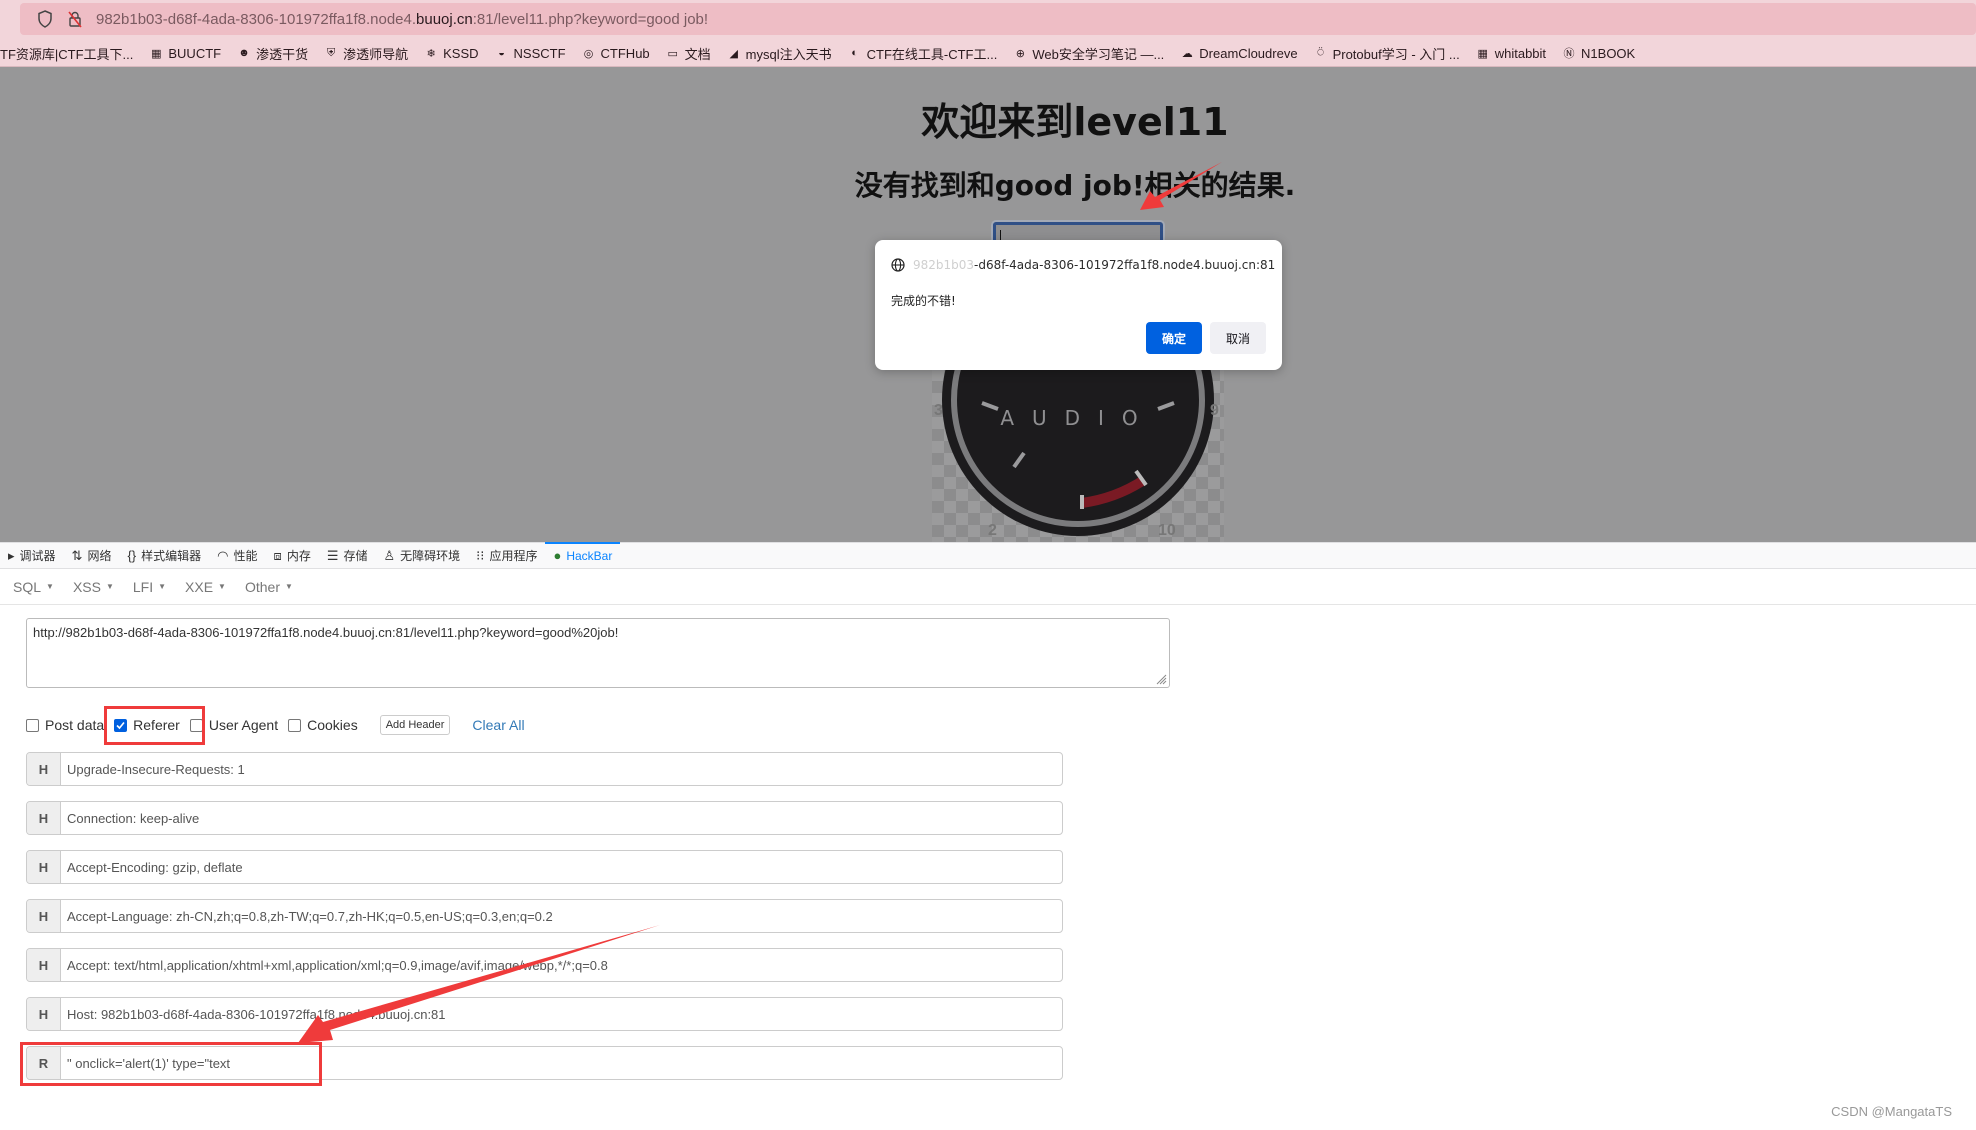 This screenshot has width=1976, height=1130. Describe the element at coordinates (923, 301) in the screenshot. I see `dialog-message: 完成的不错!` at that location.